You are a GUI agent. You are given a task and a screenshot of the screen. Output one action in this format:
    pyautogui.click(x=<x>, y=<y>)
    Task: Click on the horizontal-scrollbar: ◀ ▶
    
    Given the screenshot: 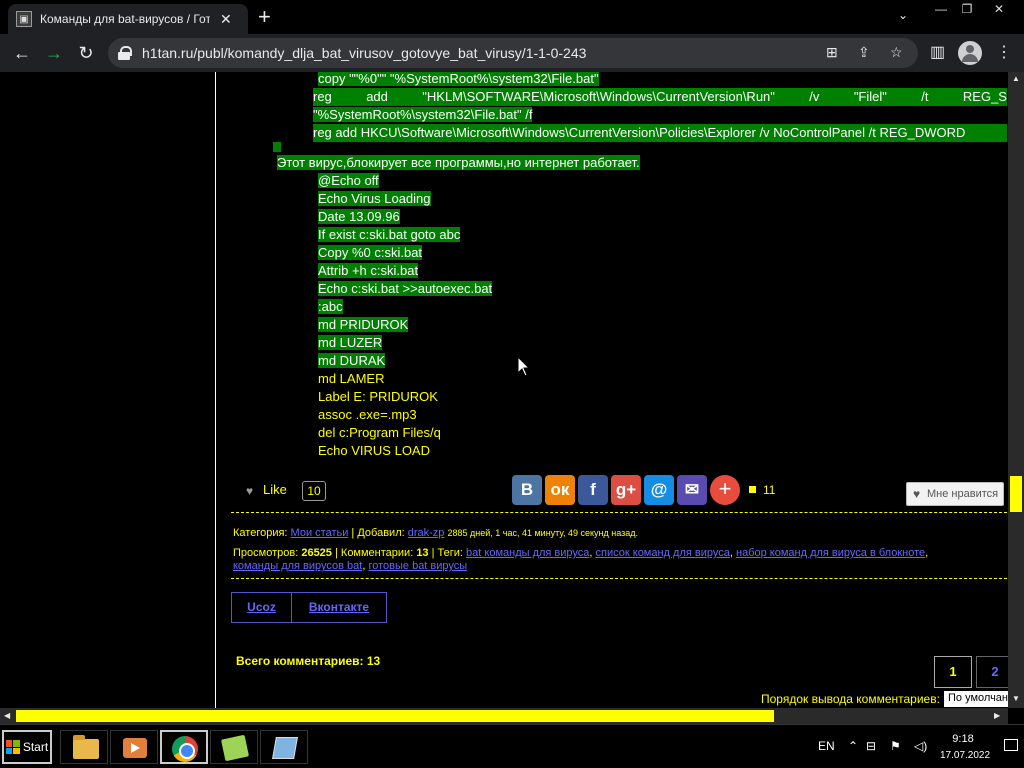 What is the action you would take?
    pyautogui.click(x=504, y=716)
    